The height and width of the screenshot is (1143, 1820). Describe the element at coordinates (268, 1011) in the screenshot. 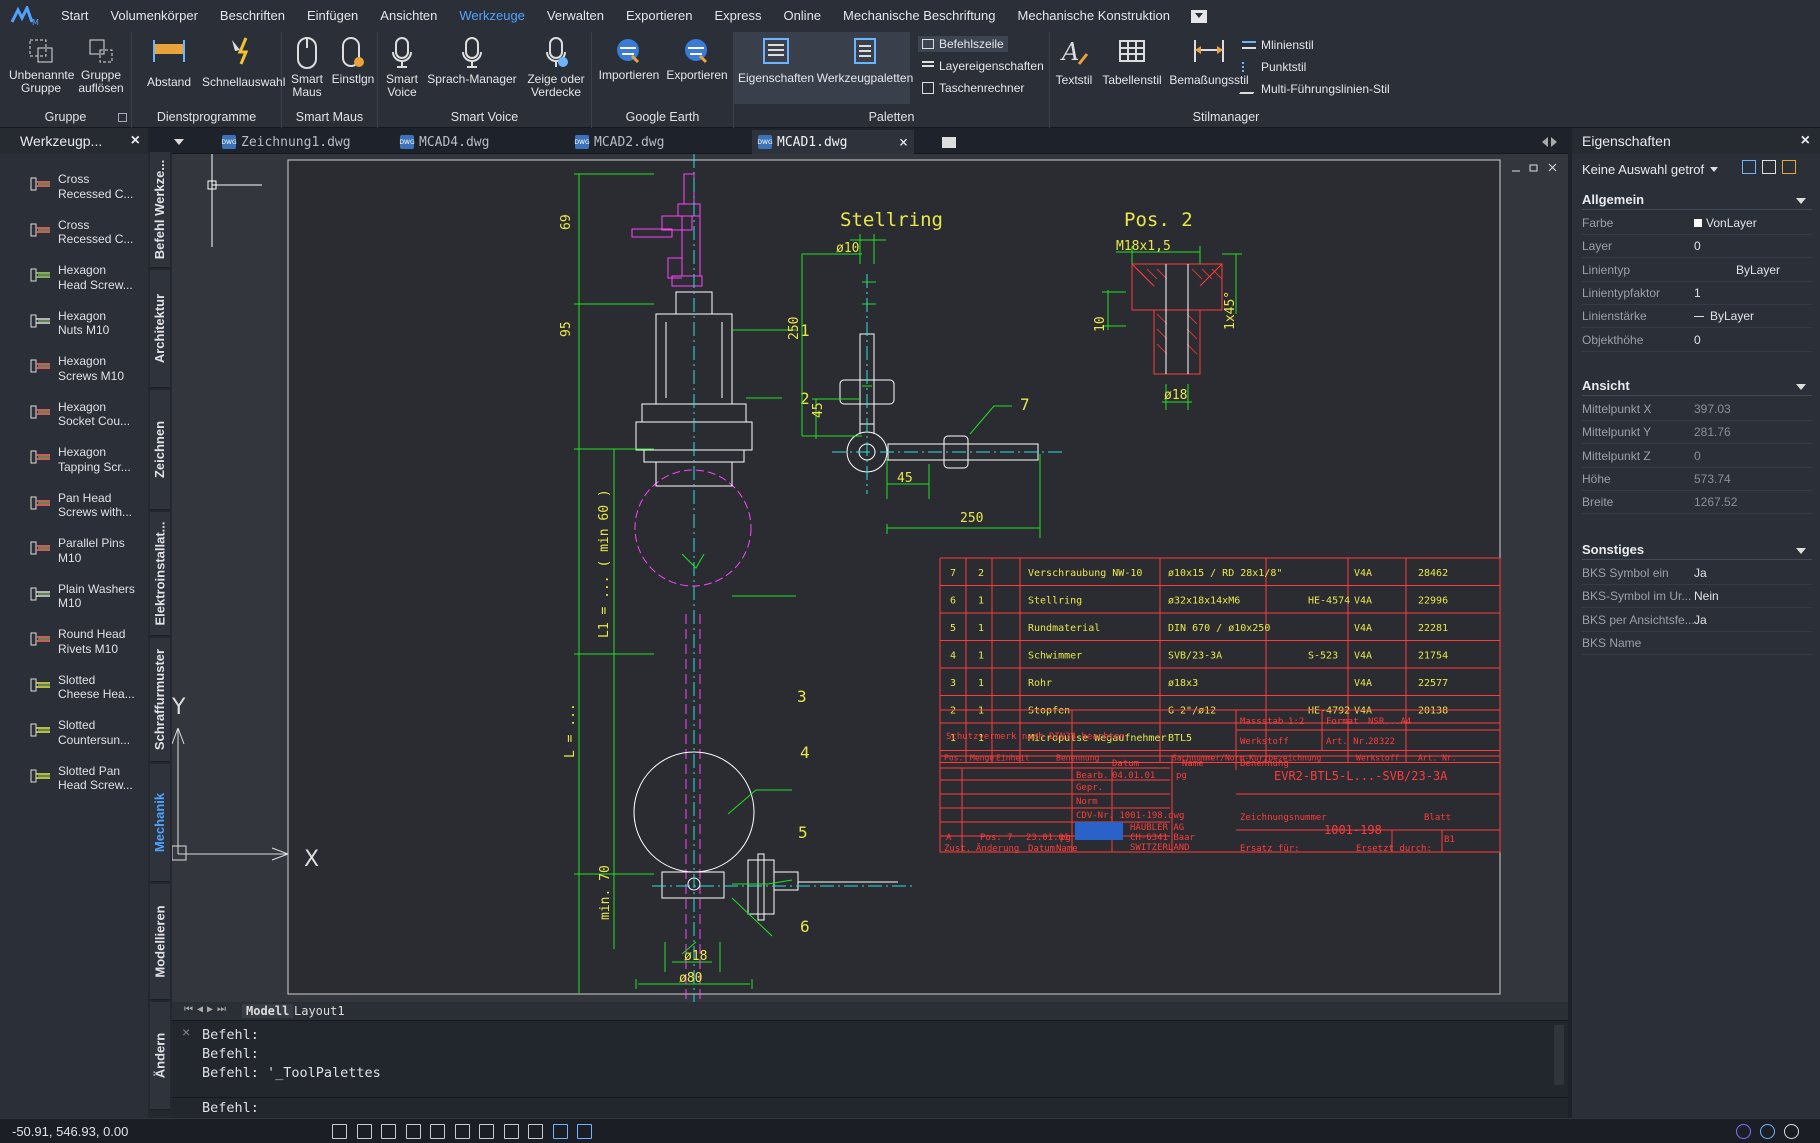

I see `tab-modell: Modell` at that location.